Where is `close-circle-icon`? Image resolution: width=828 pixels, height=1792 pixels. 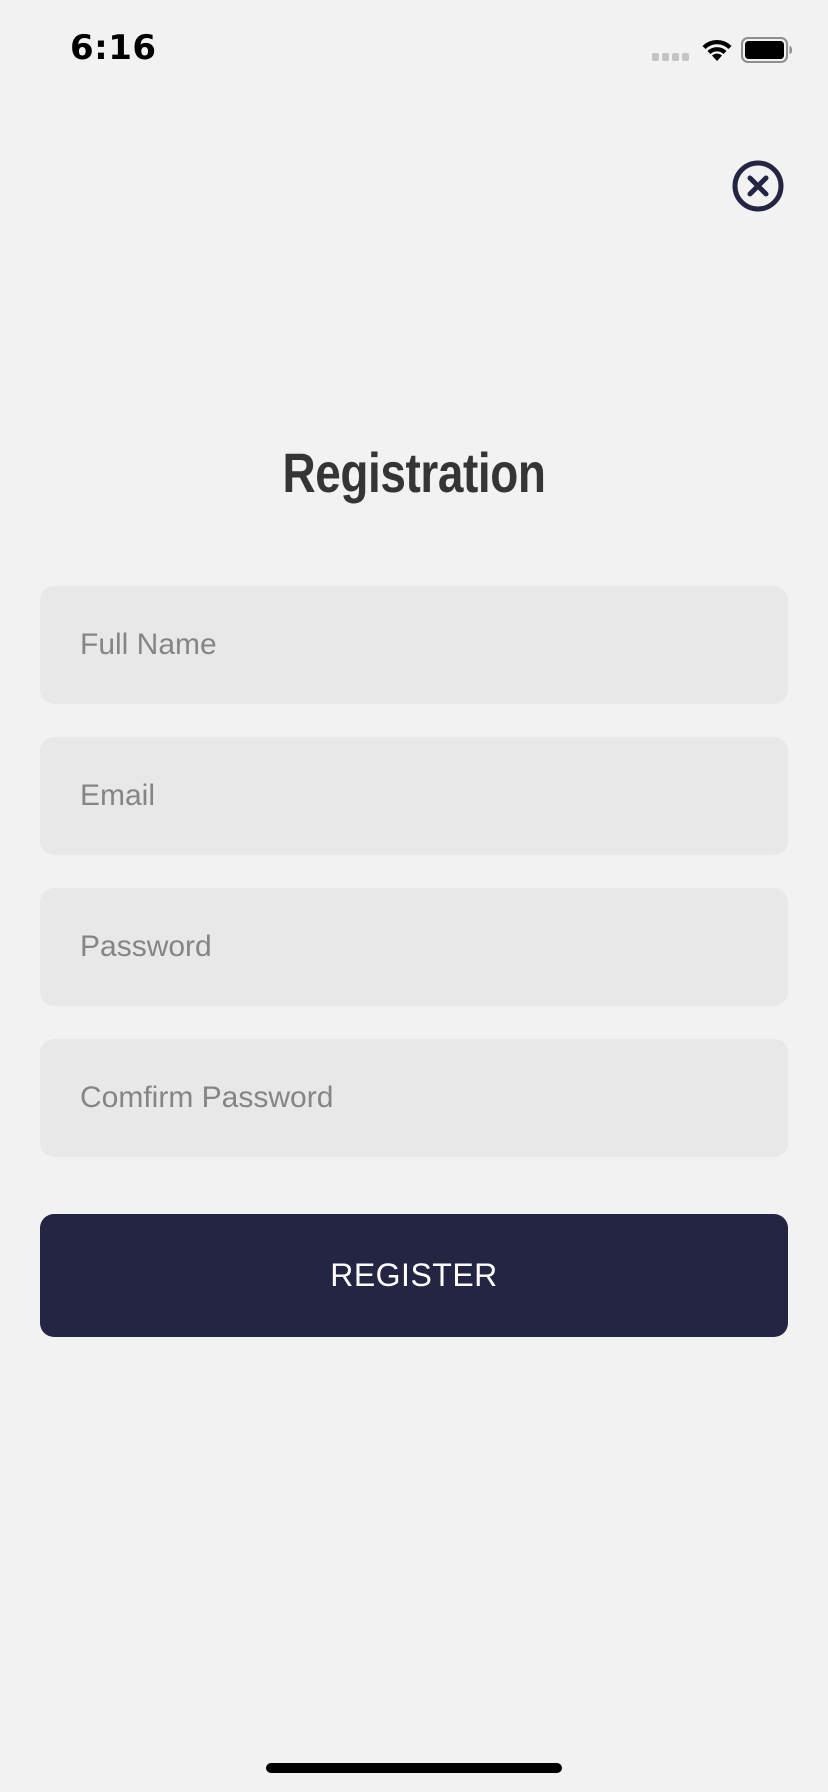
close-circle-icon is located at coordinates (758, 186).